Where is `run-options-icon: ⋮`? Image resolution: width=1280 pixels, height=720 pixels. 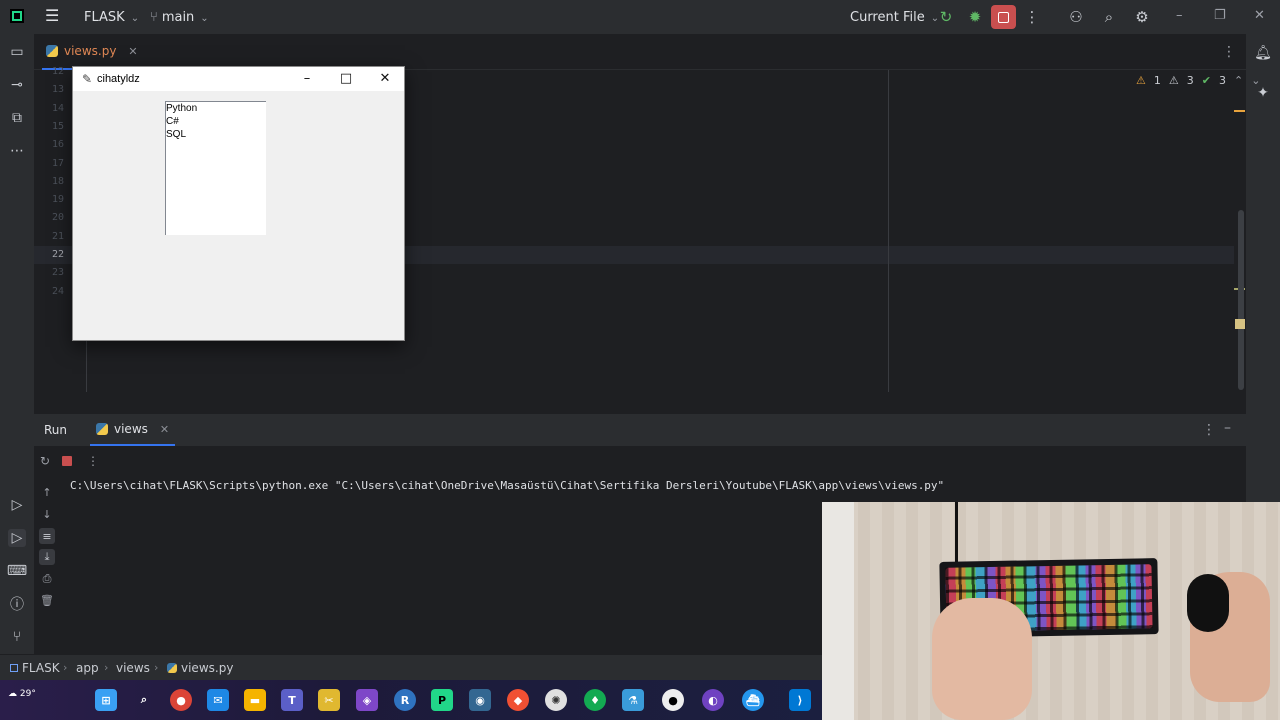 run-options-icon: ⋮ is located at coordinates (1209, 430).